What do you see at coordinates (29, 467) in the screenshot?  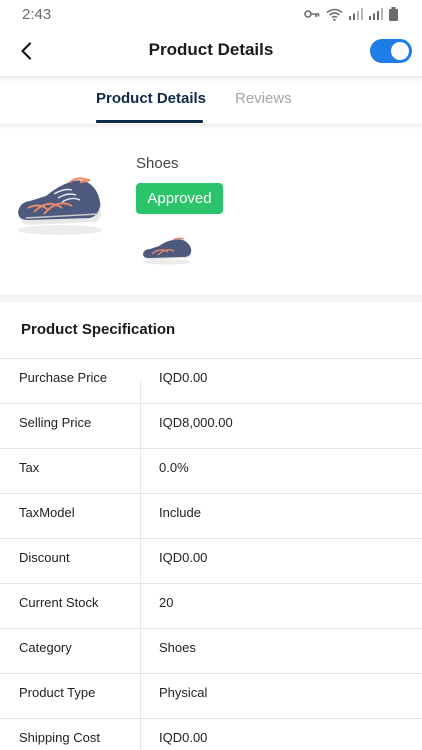 I see `spec-label: Tax` at bounding box center [29, 467].